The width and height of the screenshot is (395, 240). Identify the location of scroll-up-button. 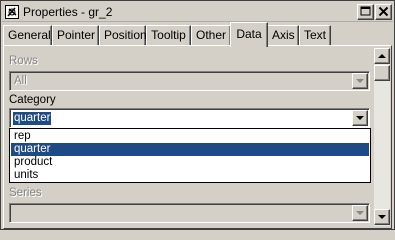
(382, 56).